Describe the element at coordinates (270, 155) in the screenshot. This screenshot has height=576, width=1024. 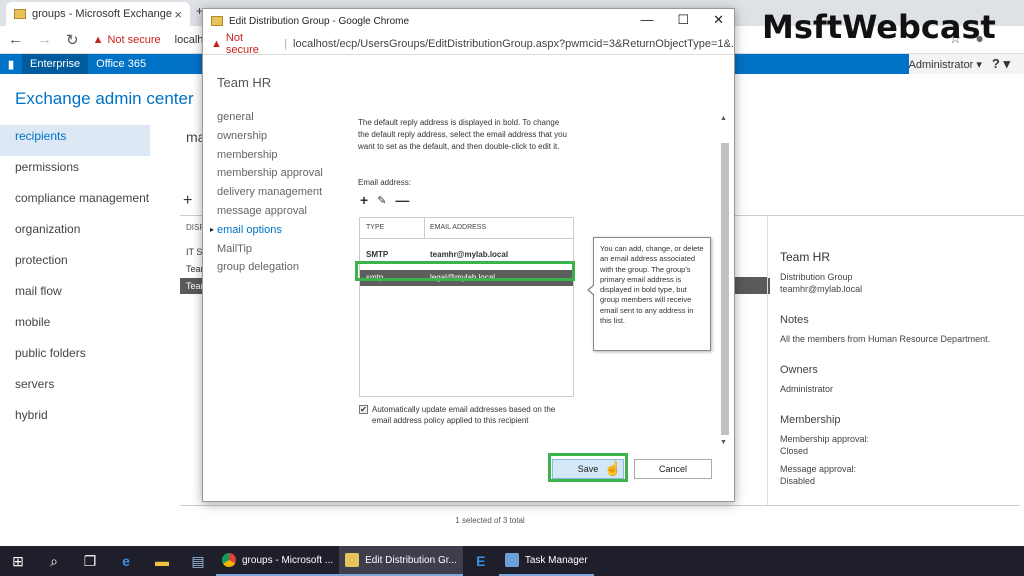
I see `tab-membership: membership` at that location.